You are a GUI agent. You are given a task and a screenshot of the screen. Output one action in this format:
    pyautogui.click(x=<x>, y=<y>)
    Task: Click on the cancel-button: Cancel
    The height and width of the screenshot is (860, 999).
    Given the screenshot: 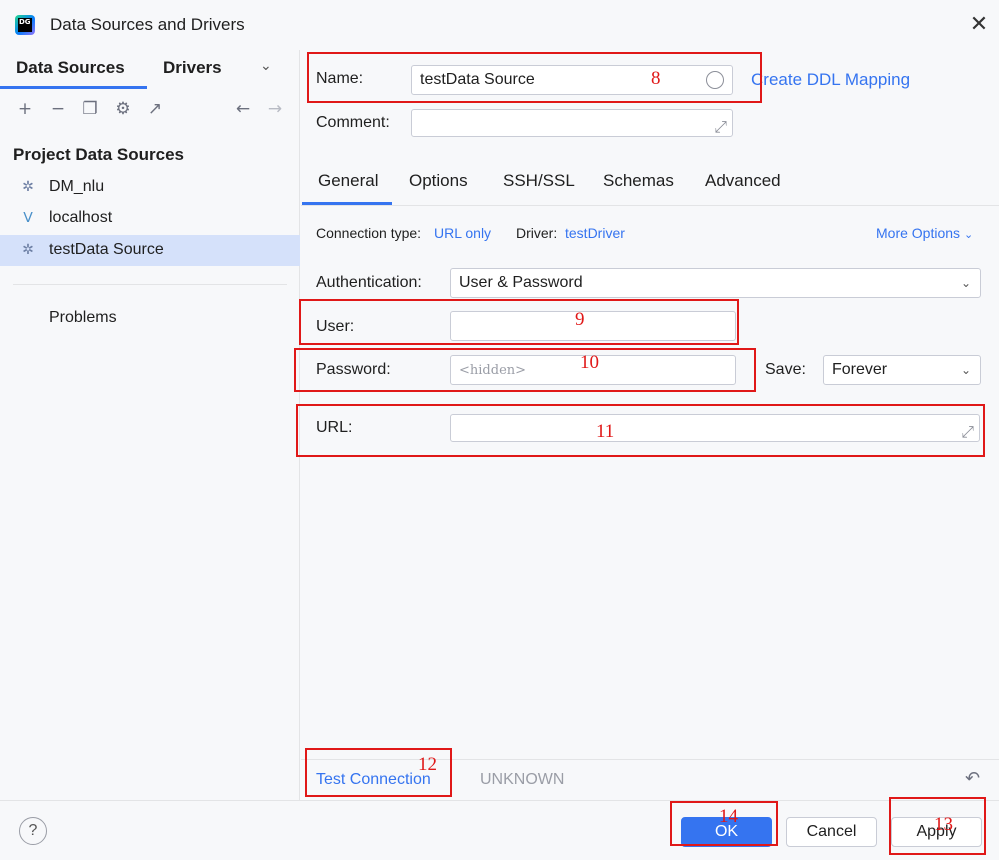 What is the action you would take?
    pyautogui.click(x=831, y=832)
    